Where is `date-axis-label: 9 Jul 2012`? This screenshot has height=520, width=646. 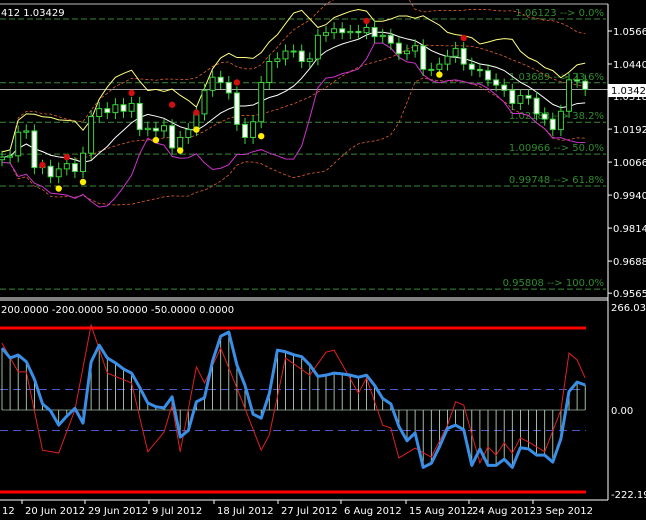 date-axis-label: 9 Jul 2012 is located at coordinates (177, 511).